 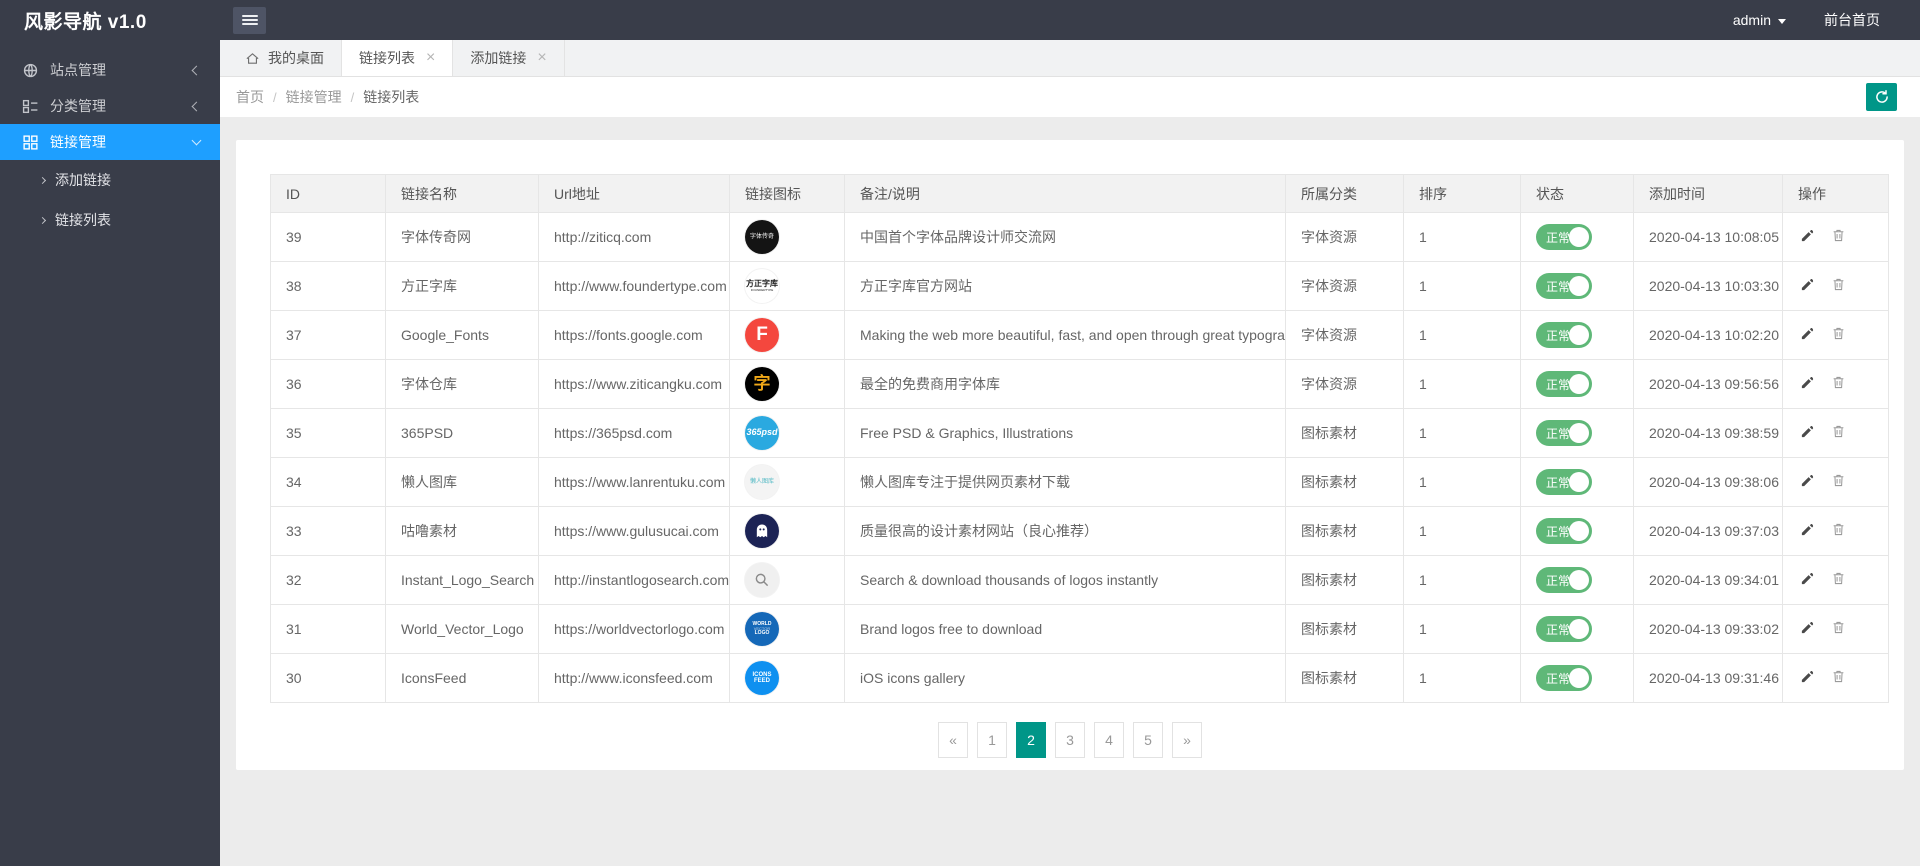 What do you see at coordinates (762, 384) in the screenshot?
I see `link-favicon: 字` at bounding box center [762, 384].